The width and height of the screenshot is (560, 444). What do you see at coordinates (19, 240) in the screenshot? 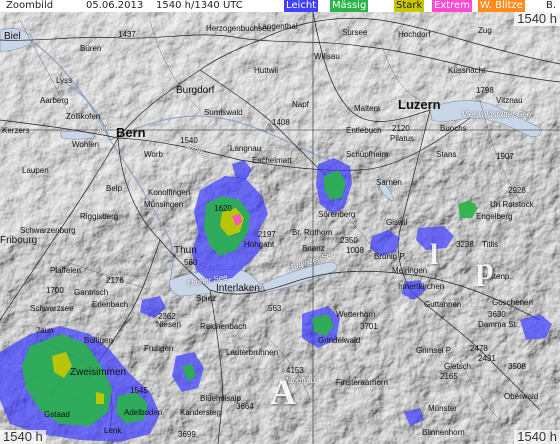
I see `place-label: Fribourg` at bounding box center [19, 240].